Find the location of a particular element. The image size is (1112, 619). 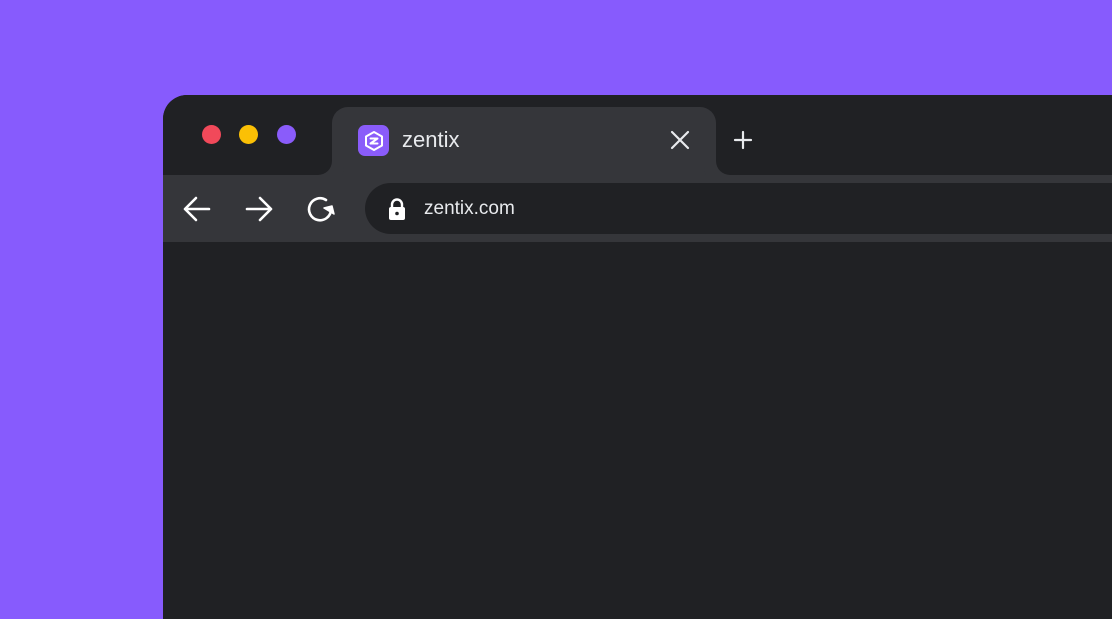

arrow-right-icon is located at coordinates (259, 209).